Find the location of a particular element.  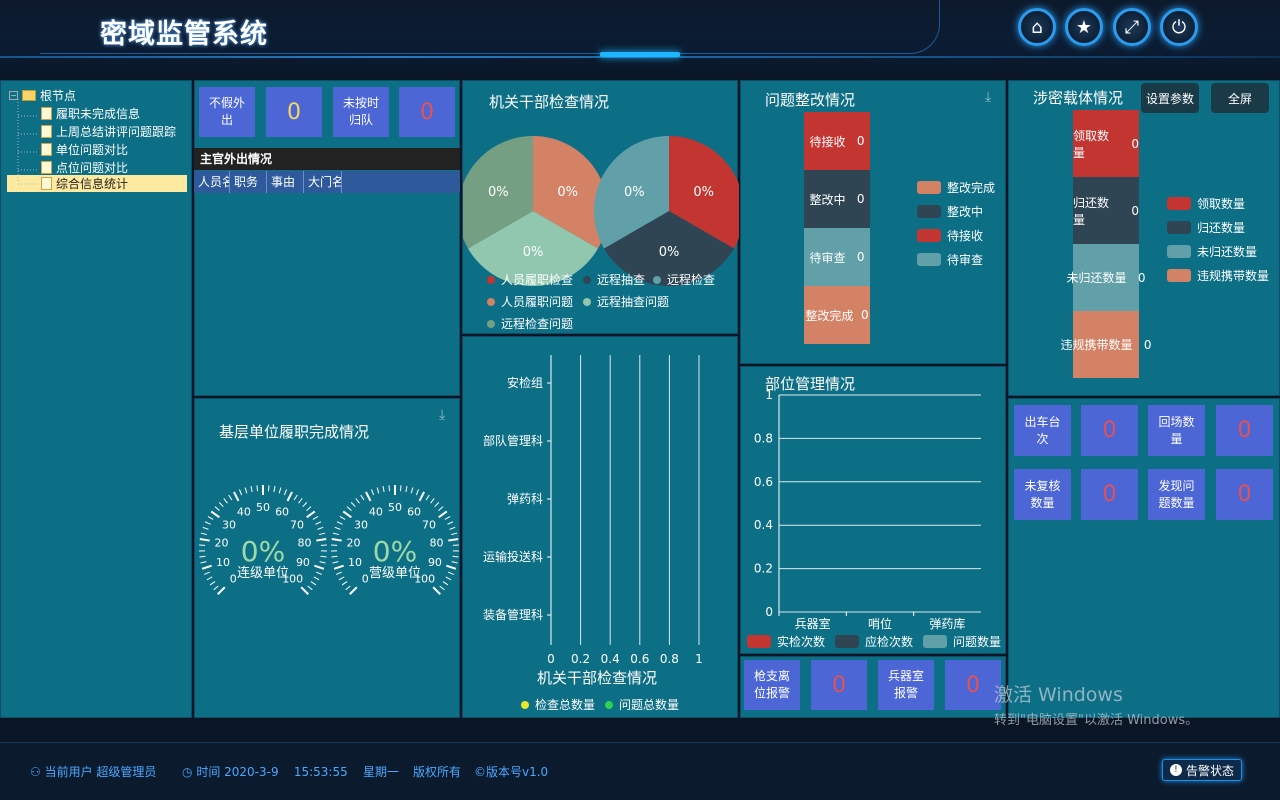

settings-button: 设置参数 is located at coordinates (1170, 98).